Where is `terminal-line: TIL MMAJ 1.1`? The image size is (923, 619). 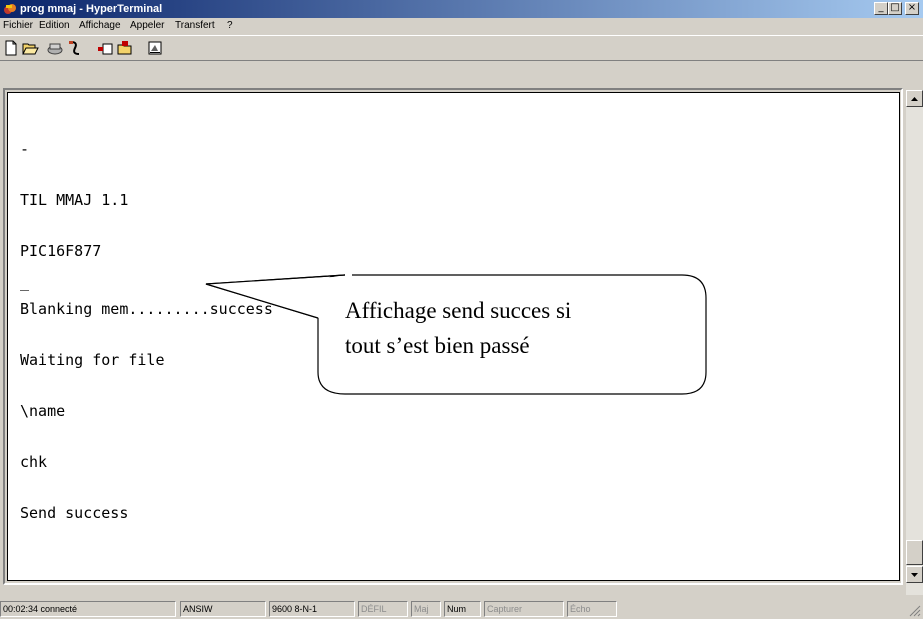 terminal-line: TIL MMAJ 1.1 is located at coordinates (74, 200).